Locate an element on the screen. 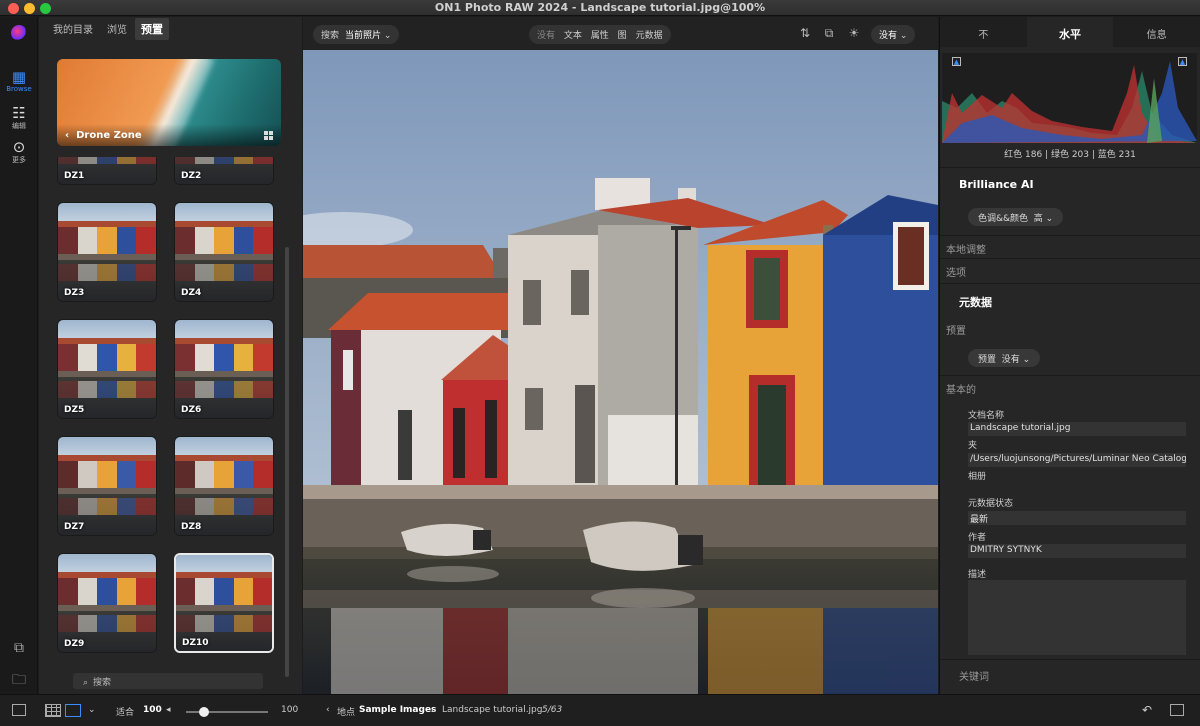  preset-label: DZ8 is located at coordinates (191, 527).